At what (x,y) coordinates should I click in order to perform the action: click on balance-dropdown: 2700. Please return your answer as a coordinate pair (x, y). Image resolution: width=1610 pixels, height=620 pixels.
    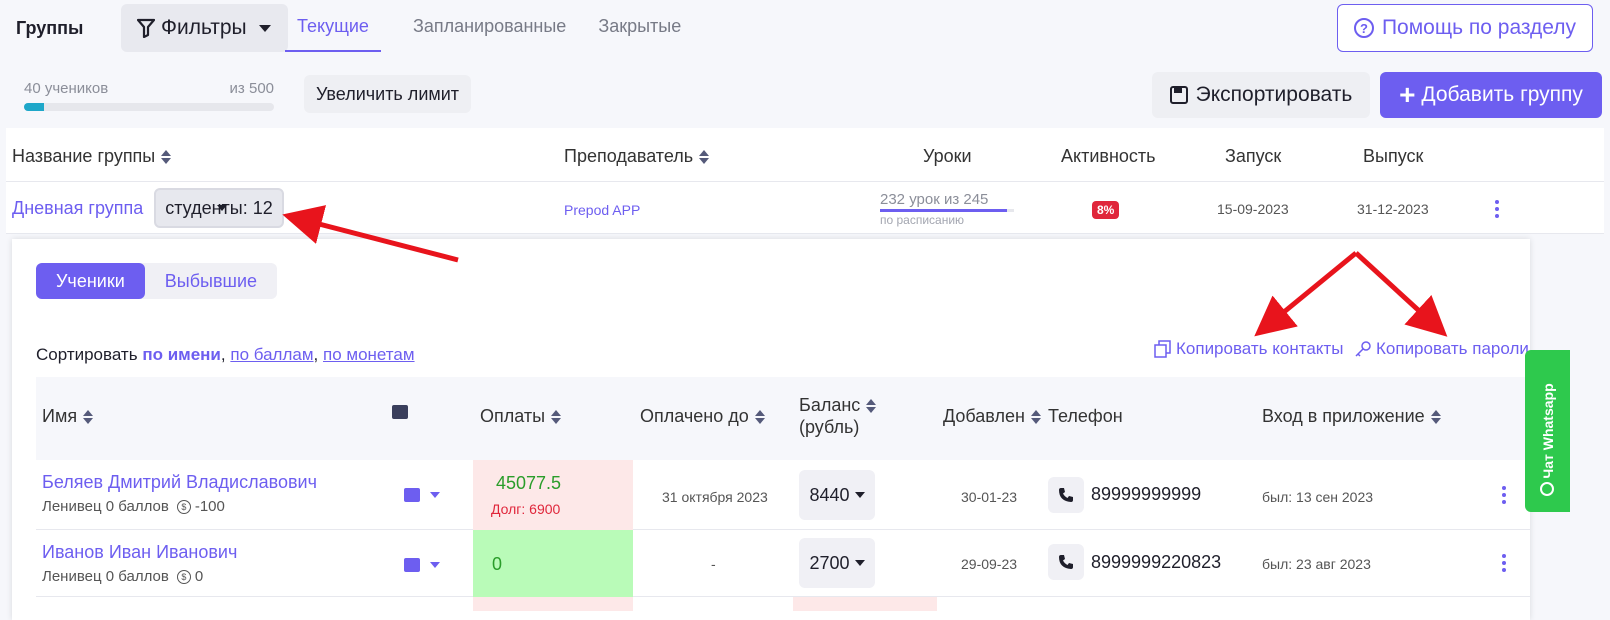
    Looking at the image, I should click on (837, 563).